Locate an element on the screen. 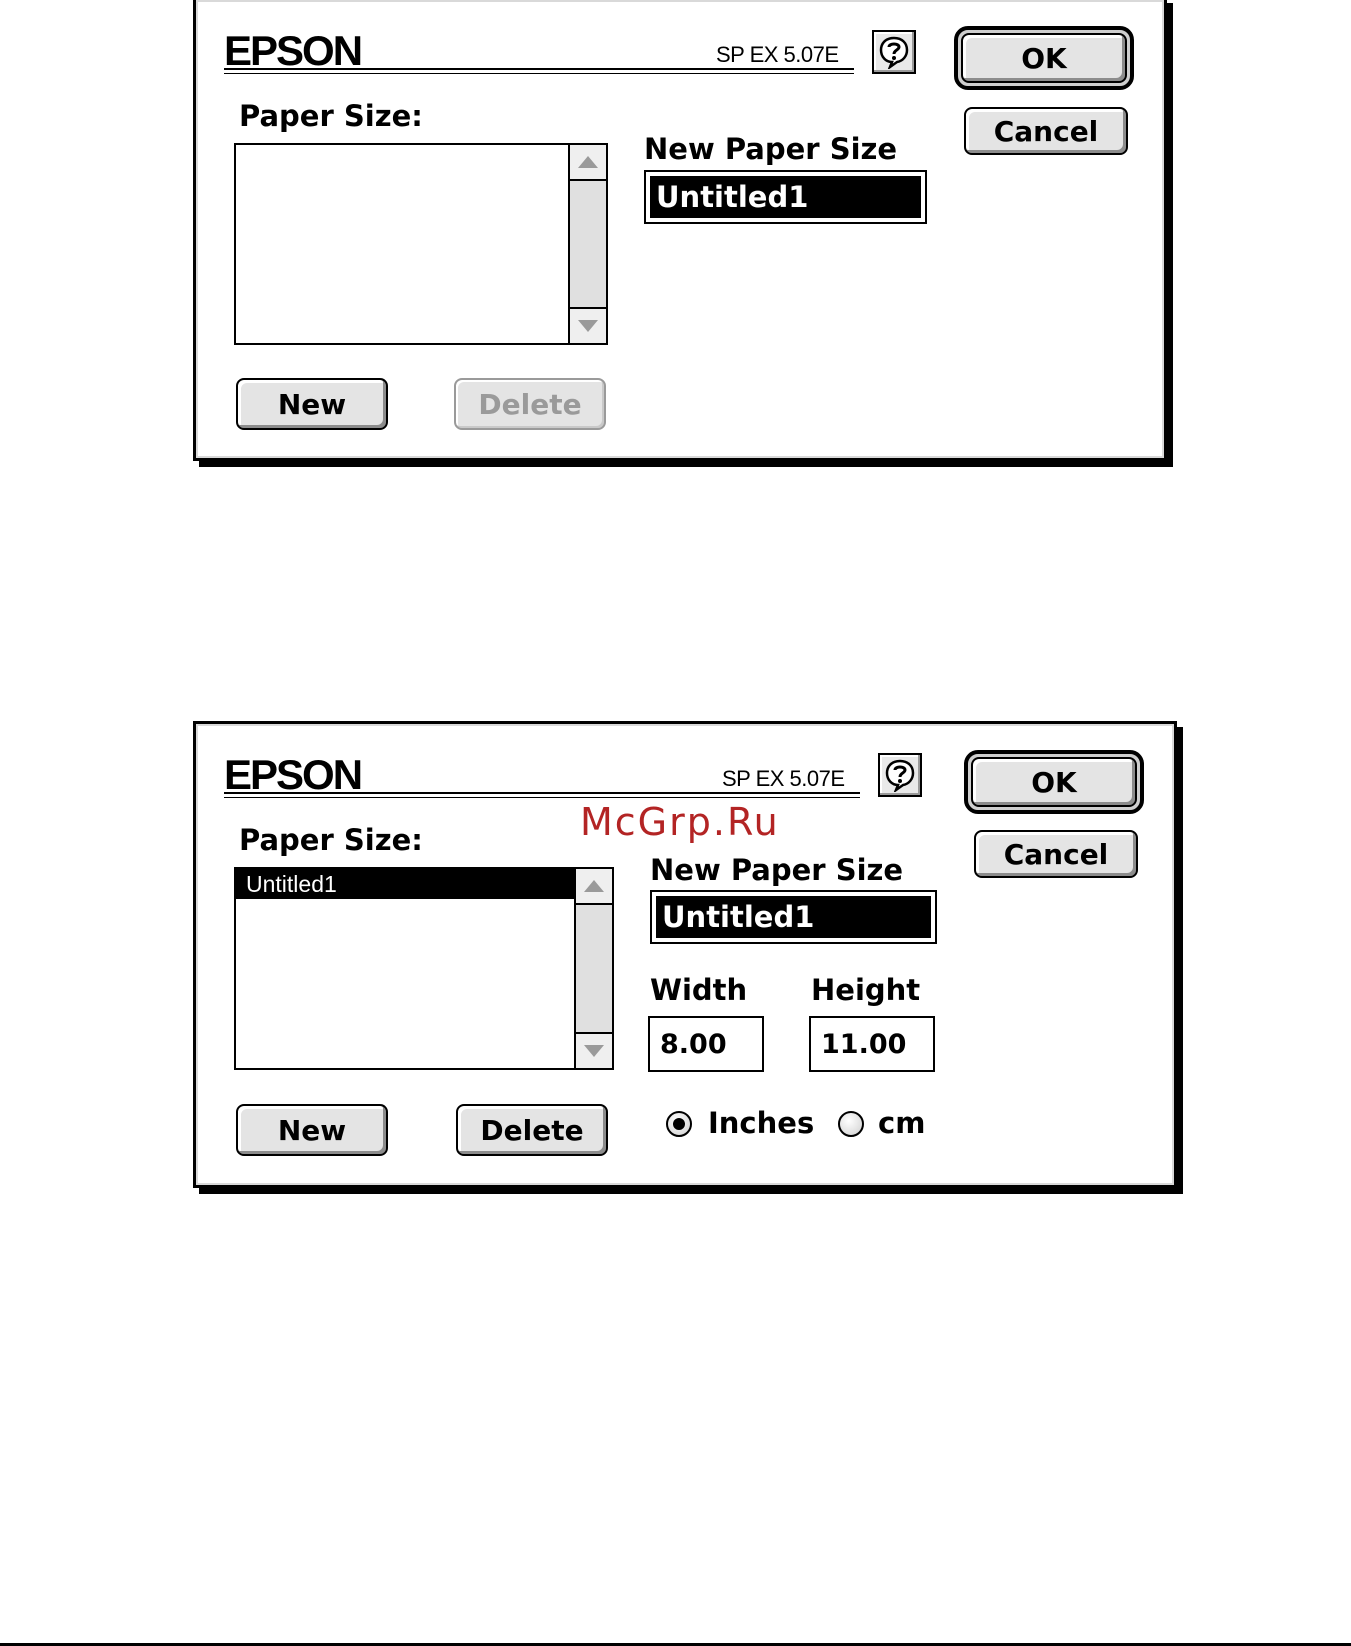 The width and height of the screenshot is (1351, 1646). paper-size-list is located at coordinates (421, 244).